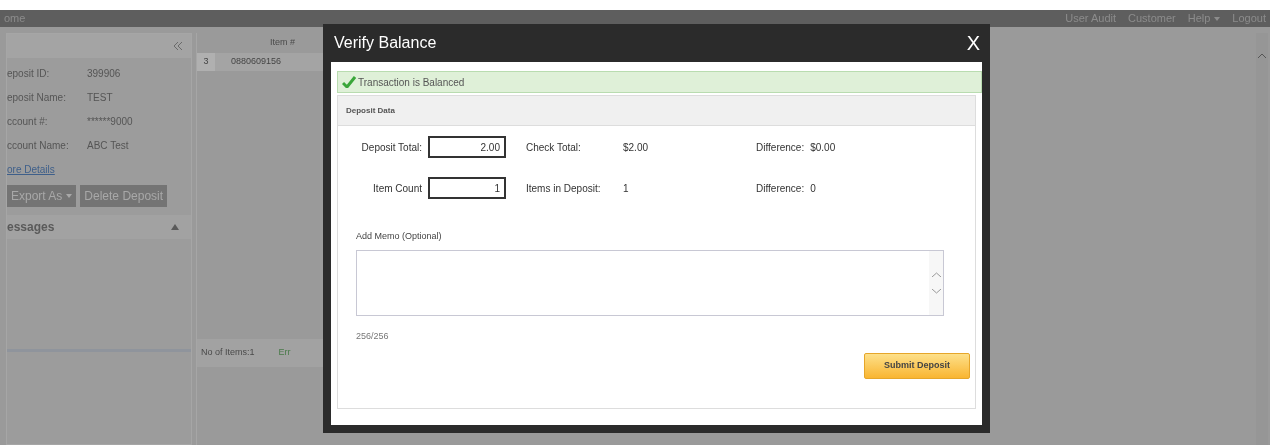  Describe the element at coordinates (282, 43) in the screenshot. I see `column-header: Item #` at that location.